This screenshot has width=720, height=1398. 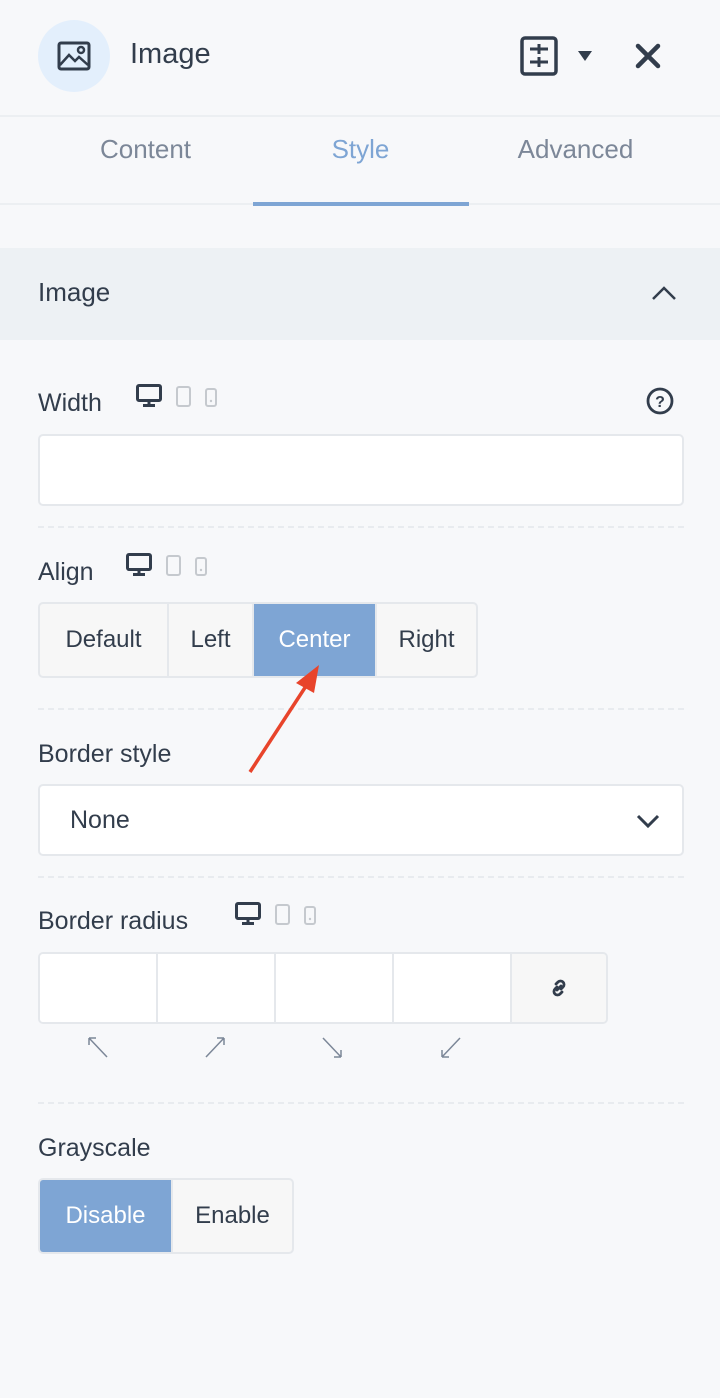 What do you see at coordinates (106, 1216) in the screenshot?
I see `grayscale-disable-button: Disable` at bounding box center [106, 1216].